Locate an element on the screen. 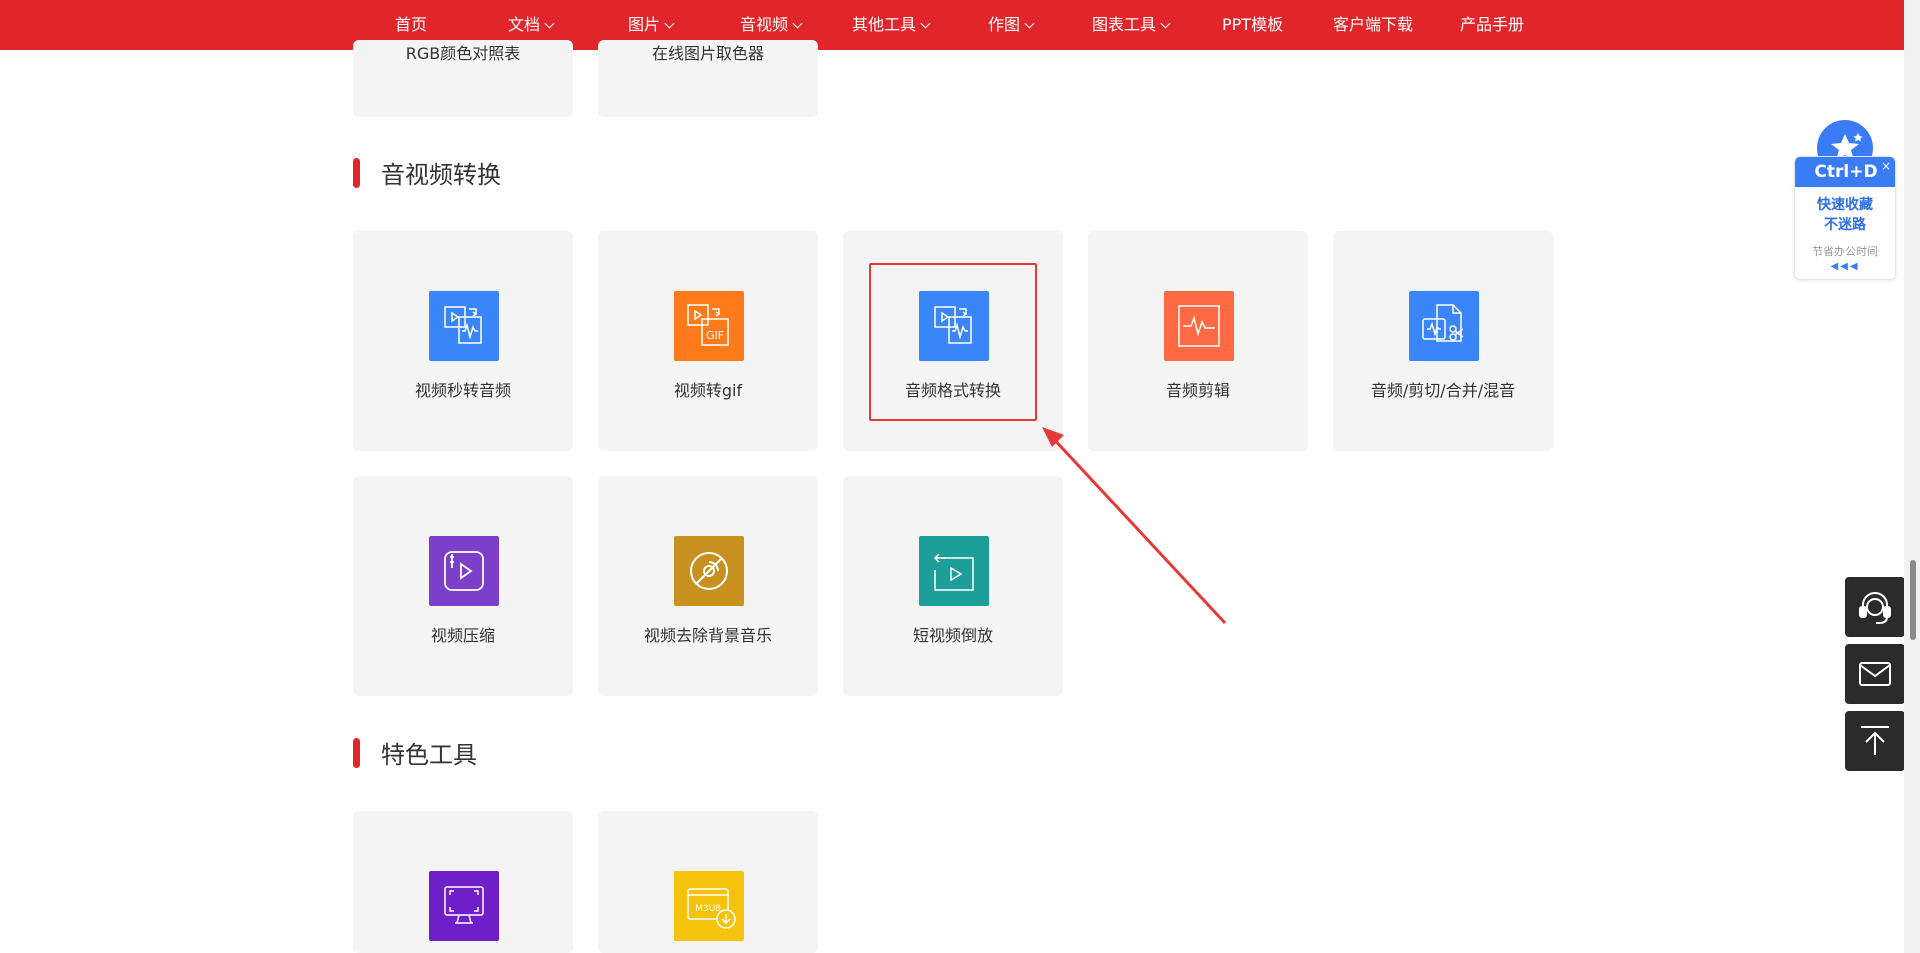  tool-card-label: 在线图片取色器 is located at coordinates (707, 53).